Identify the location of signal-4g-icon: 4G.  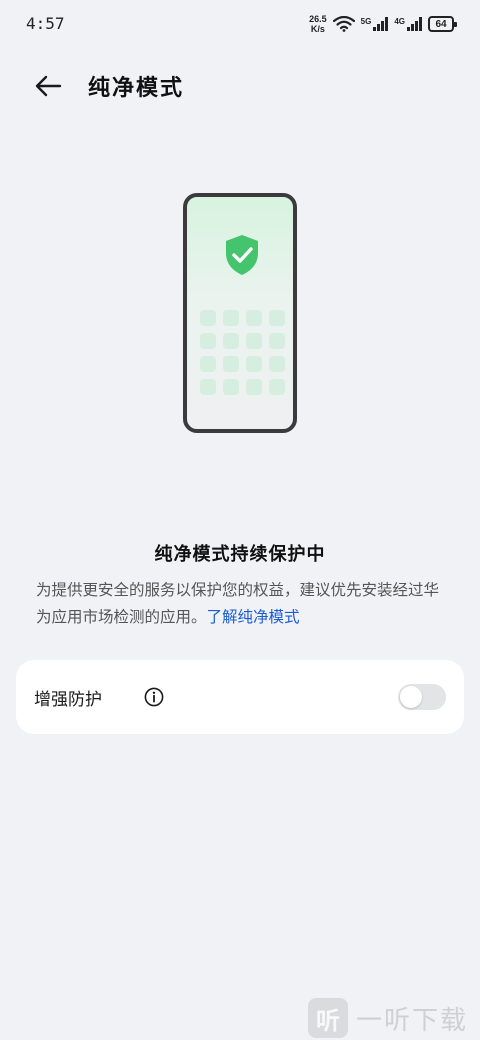
(408, 24).